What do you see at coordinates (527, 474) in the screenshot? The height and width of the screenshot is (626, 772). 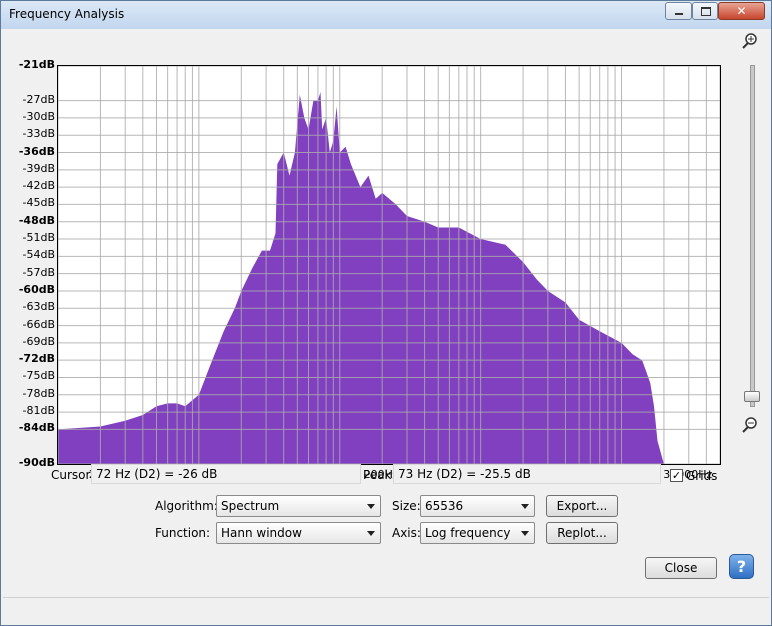 I see `peak-readout: 73 Hz (D2) = -25.5 dB` at bounding box center [527, 474].